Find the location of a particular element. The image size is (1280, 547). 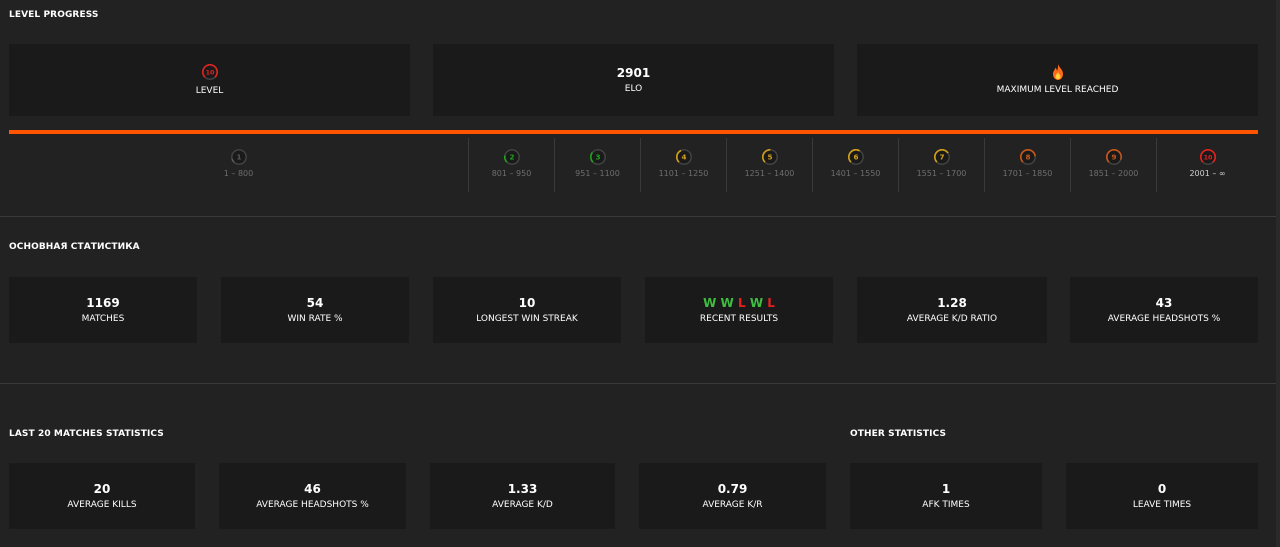

average-kills-card: 20 AVERAGE KILLS is located at coordinates (102, 496).